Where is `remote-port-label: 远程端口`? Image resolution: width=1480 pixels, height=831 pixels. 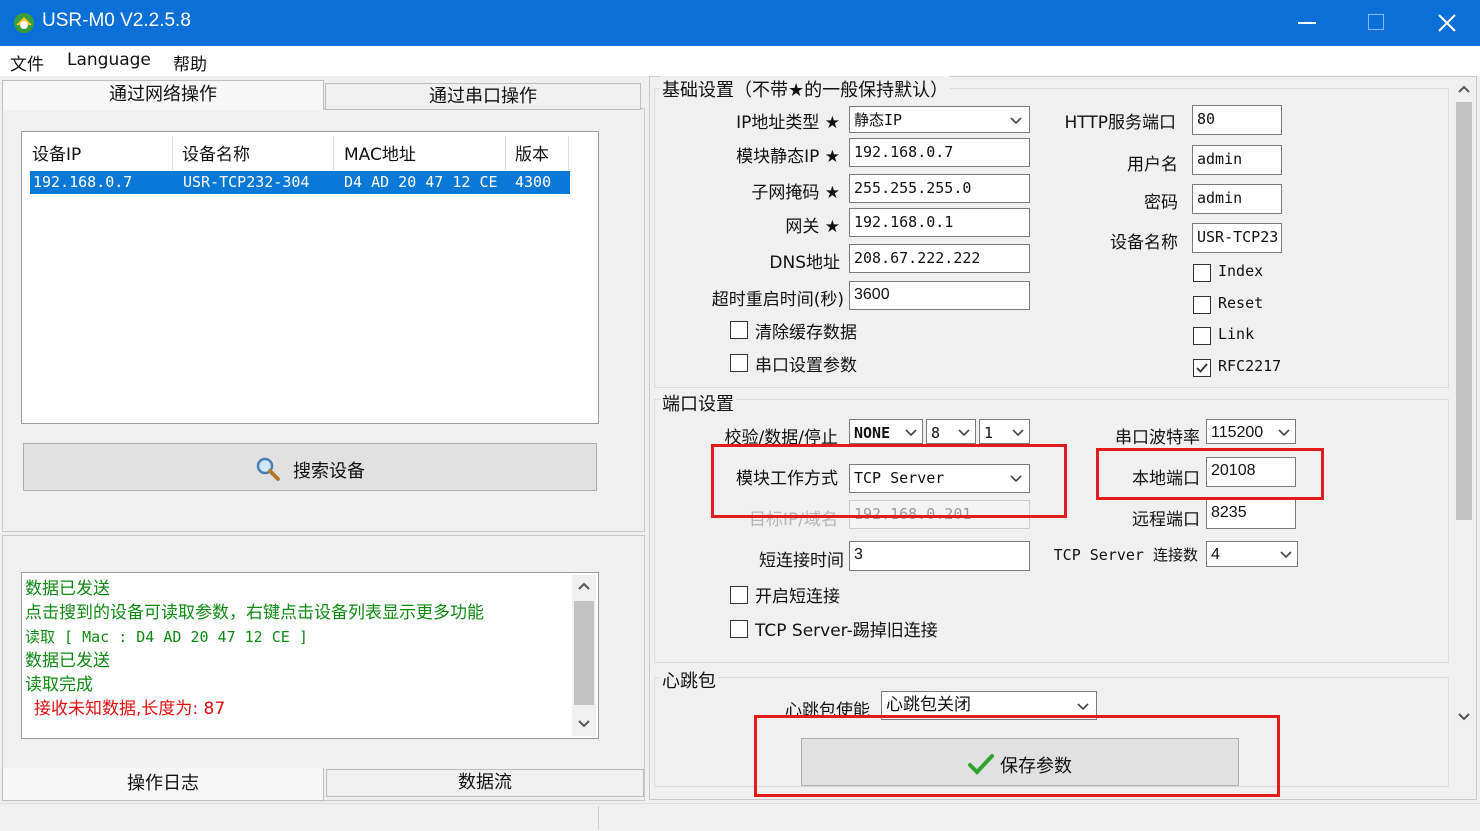 remote-port-label: 远程端口 is located at coordinates (1166, 520).